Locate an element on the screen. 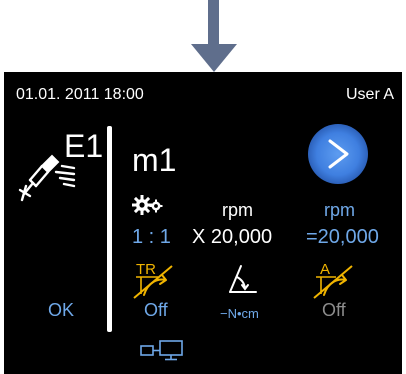 Image resolution: width=406 pixels, height=374 pixels. torque-reverse-toggle: TR is located at coordinates (156, 279).